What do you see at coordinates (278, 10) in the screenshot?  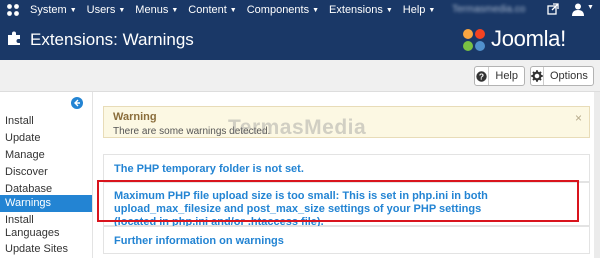 I see `menu-label: Components` at bounding box center [278, 10].